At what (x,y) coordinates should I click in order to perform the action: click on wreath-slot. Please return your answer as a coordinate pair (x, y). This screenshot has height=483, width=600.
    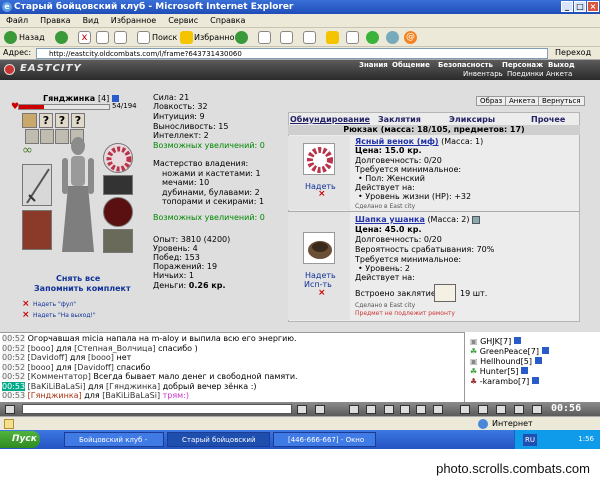
    Looking at the image, I should click on (118, 158).